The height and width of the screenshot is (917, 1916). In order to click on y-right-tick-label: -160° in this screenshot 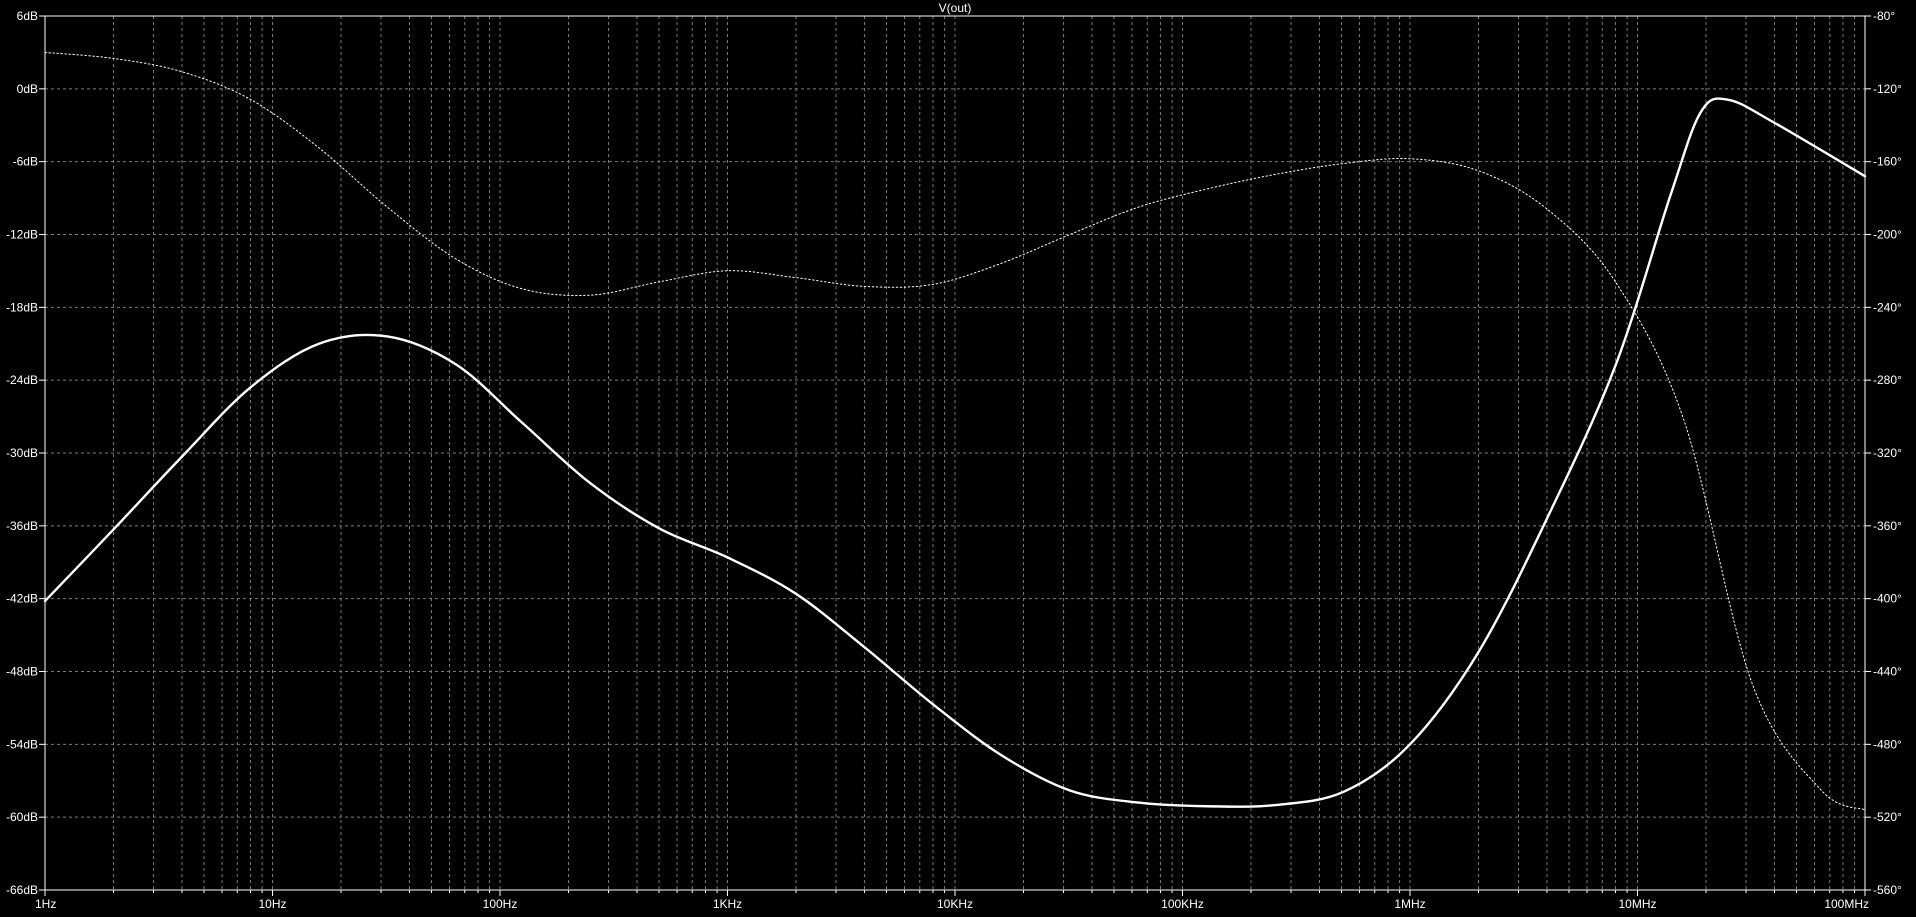, I will do `click(1887, 162)`.